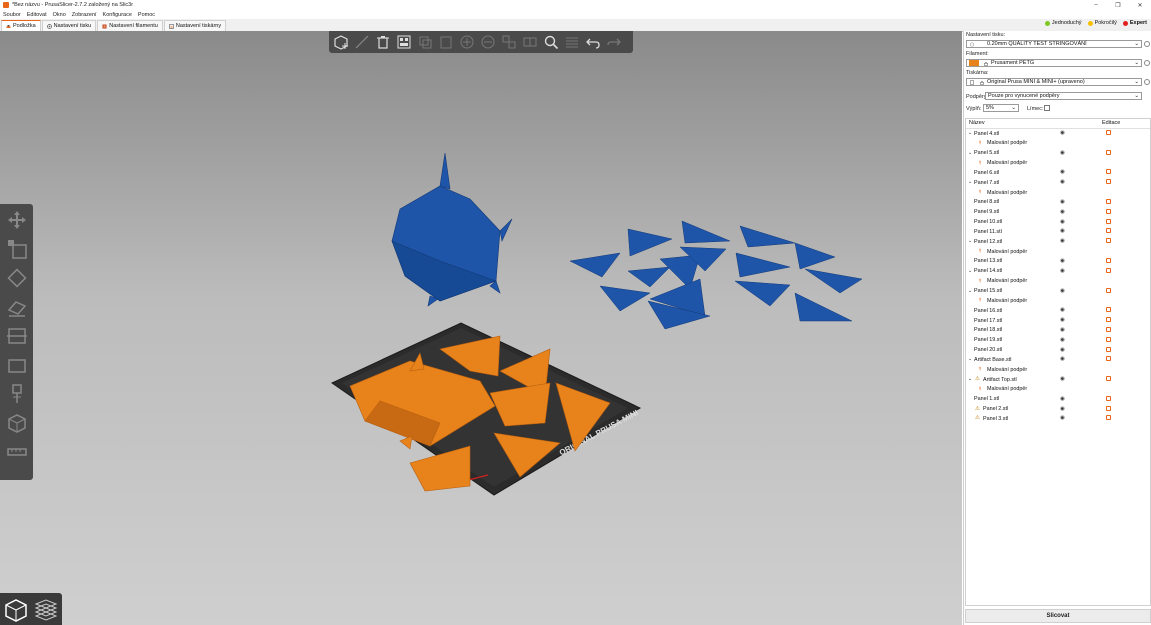  What do you see at coordinates (1063, 96) in the screenshot?
I see `supports-combo: Pouze pro vynucené podpěry ⌄` at bounding box center [1063, 96].